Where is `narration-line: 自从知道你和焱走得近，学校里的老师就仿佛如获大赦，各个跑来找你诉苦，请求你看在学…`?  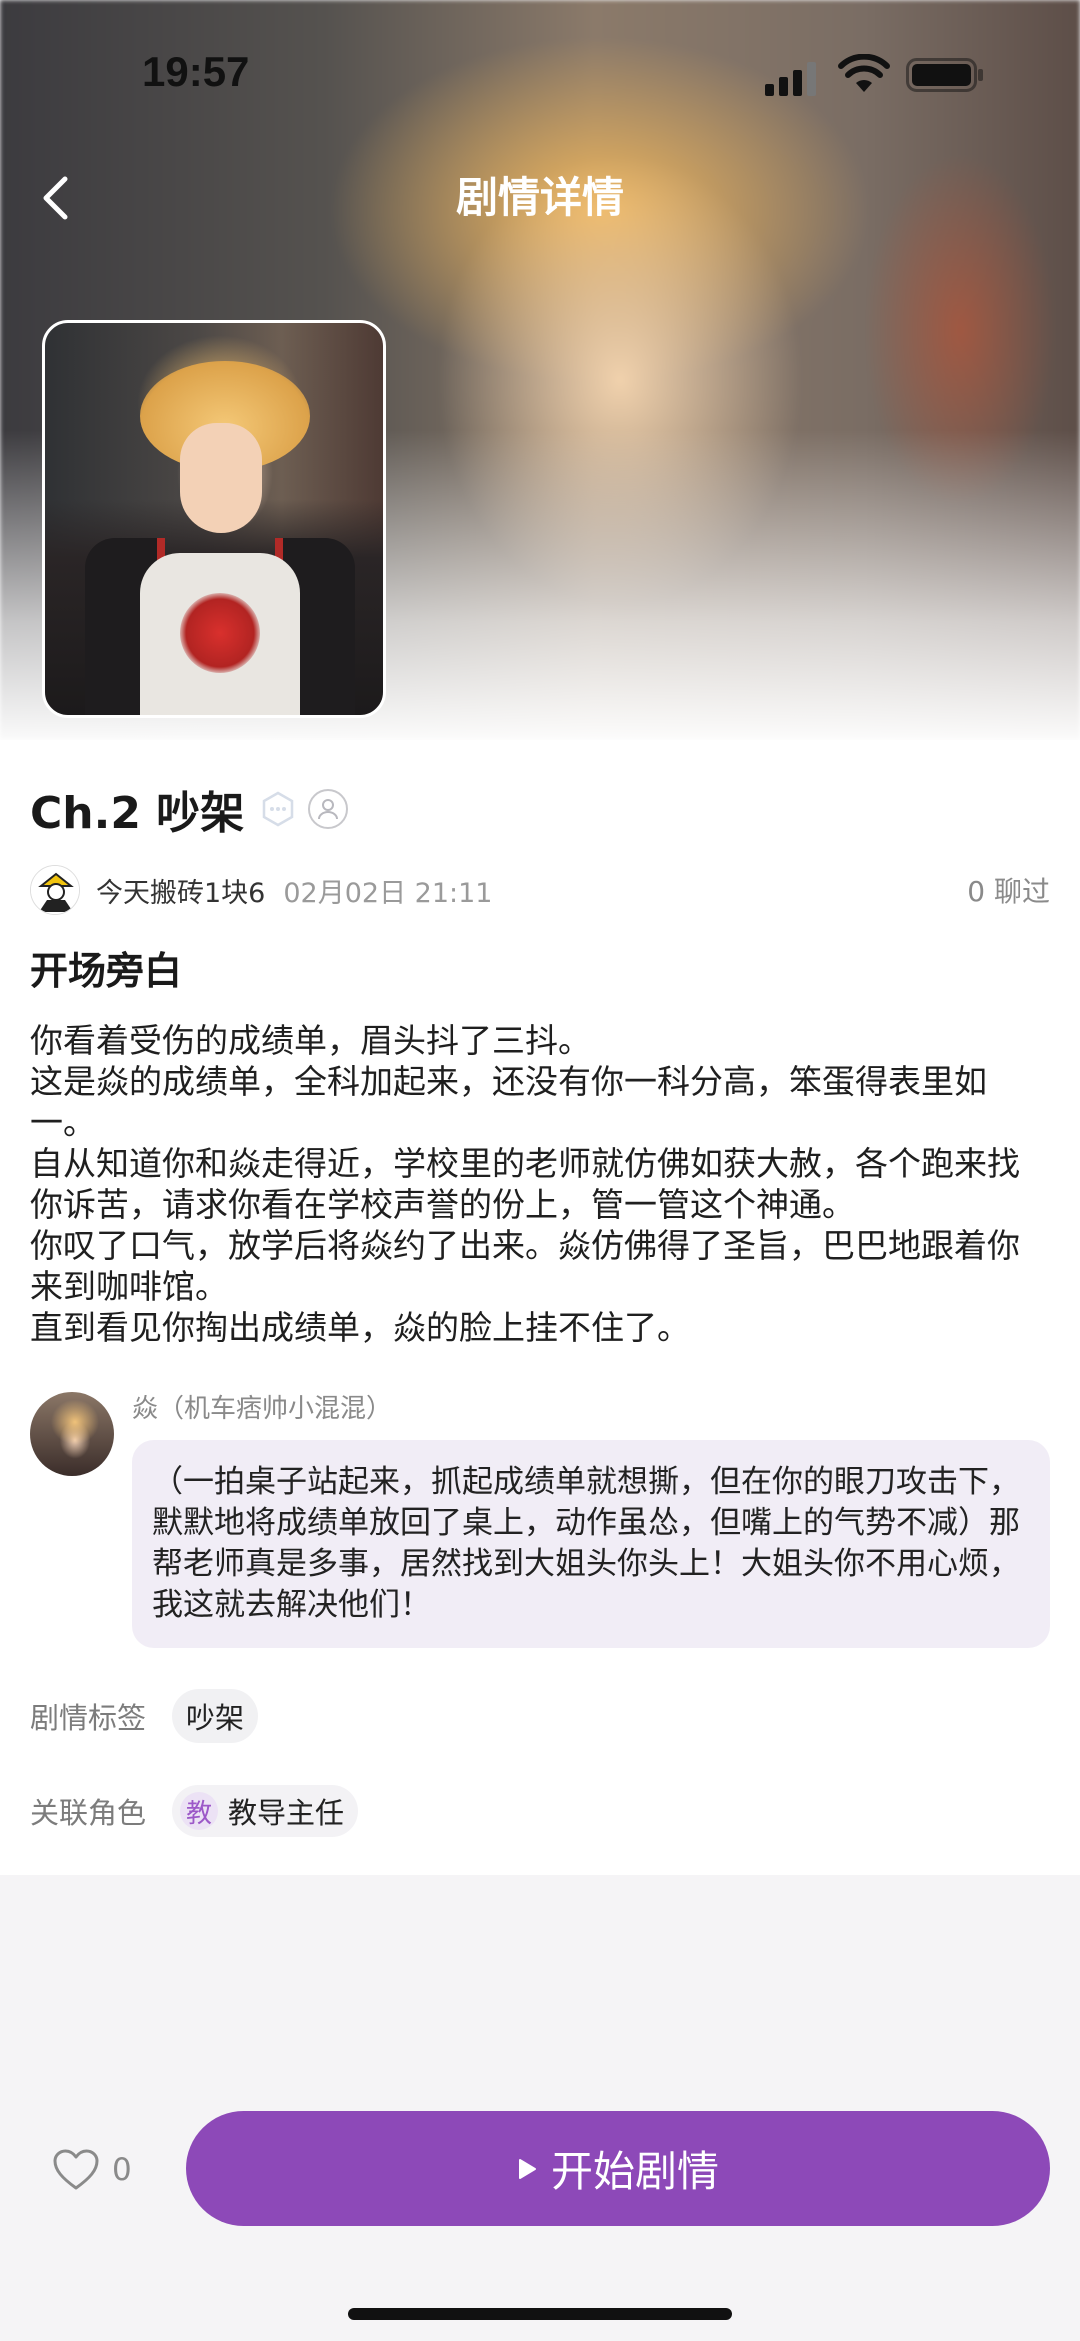
narration-line: 自从知道你和焱走得近，学校里的老师就仿佛如获大赦，各个跑来找你诉苦，请求你看在学… is located at coordinates (525, 1184).